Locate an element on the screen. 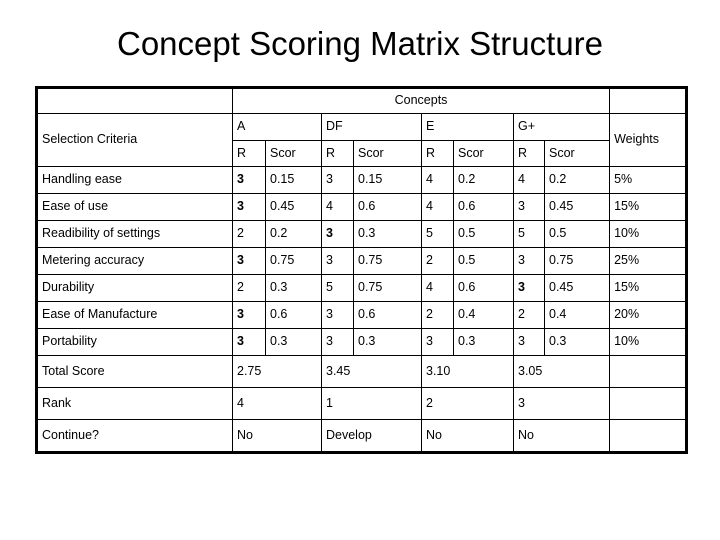 The image size is (720, 540). summary-value: 3.45 is located at coordinates (371, 371).